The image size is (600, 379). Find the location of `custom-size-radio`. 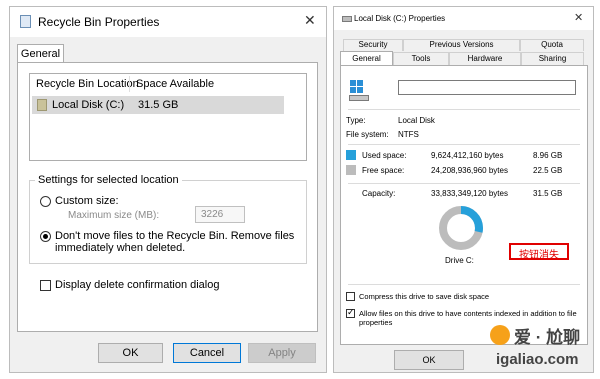

custom-size-radio is located at coordinates (45, 201).